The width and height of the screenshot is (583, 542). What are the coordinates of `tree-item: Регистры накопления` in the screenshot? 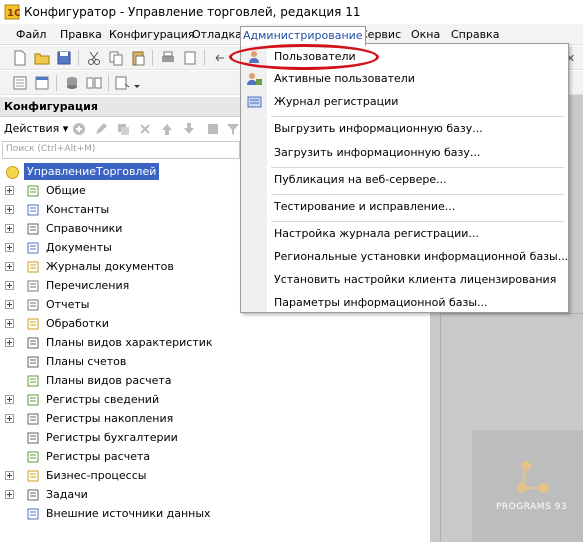 It's located at (120, 419).